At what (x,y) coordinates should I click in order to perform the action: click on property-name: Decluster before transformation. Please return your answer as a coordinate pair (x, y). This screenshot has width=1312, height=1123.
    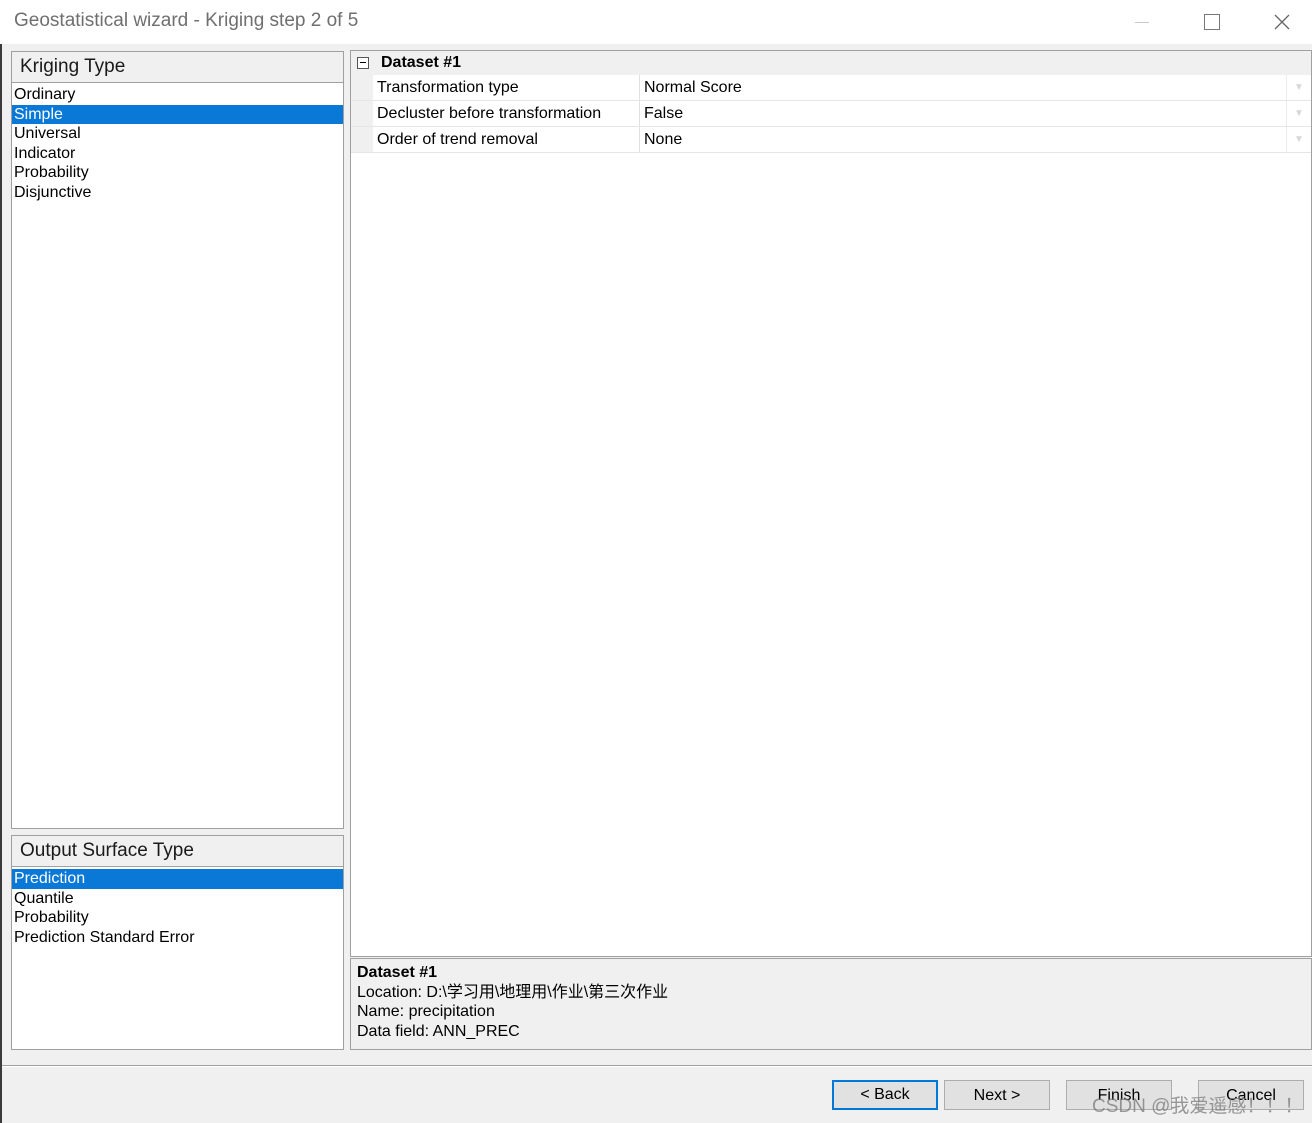
    Looking at the image, I should click on (506, 113).